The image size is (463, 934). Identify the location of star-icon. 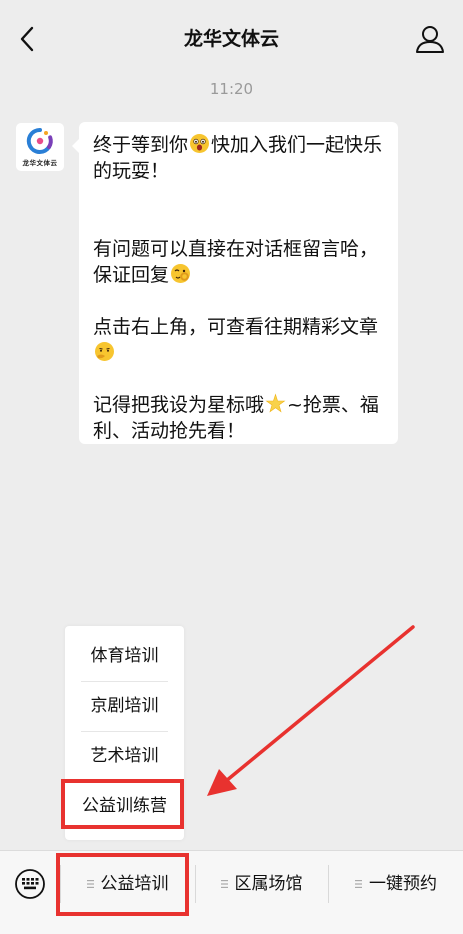
(275, 403).